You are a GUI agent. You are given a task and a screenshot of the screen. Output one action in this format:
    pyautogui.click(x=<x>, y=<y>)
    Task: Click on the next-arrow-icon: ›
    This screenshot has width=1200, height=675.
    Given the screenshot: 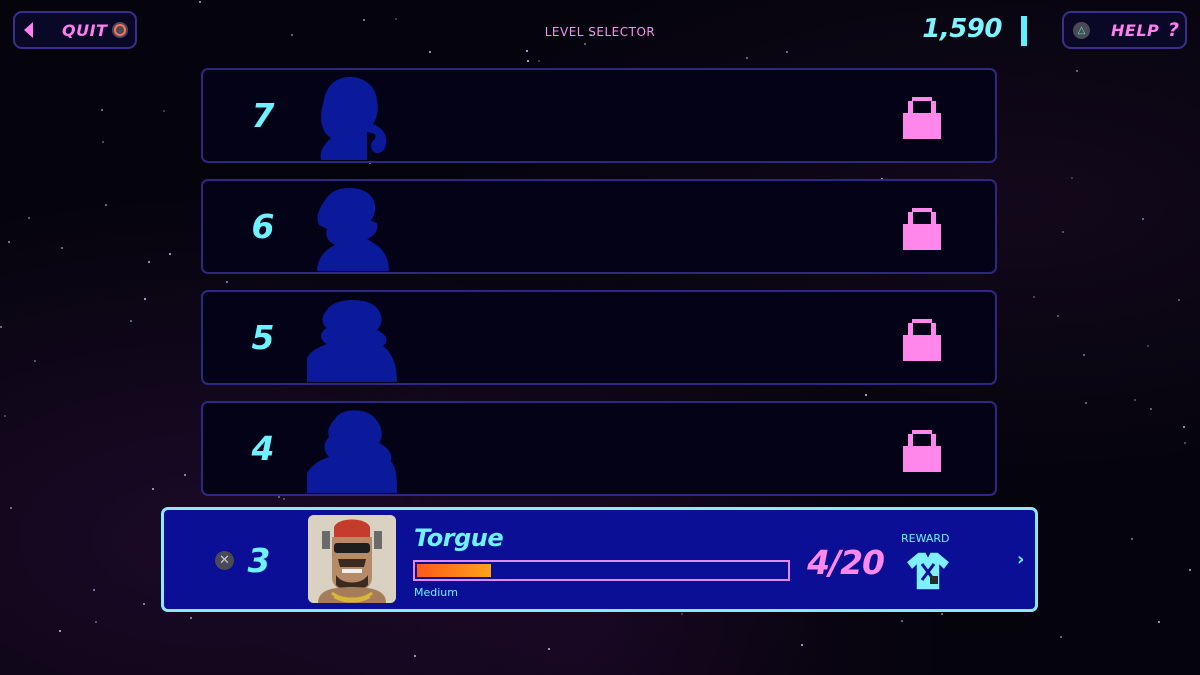 What is the action you would take?
    pyautogui.click(x=1020, y=559)
    